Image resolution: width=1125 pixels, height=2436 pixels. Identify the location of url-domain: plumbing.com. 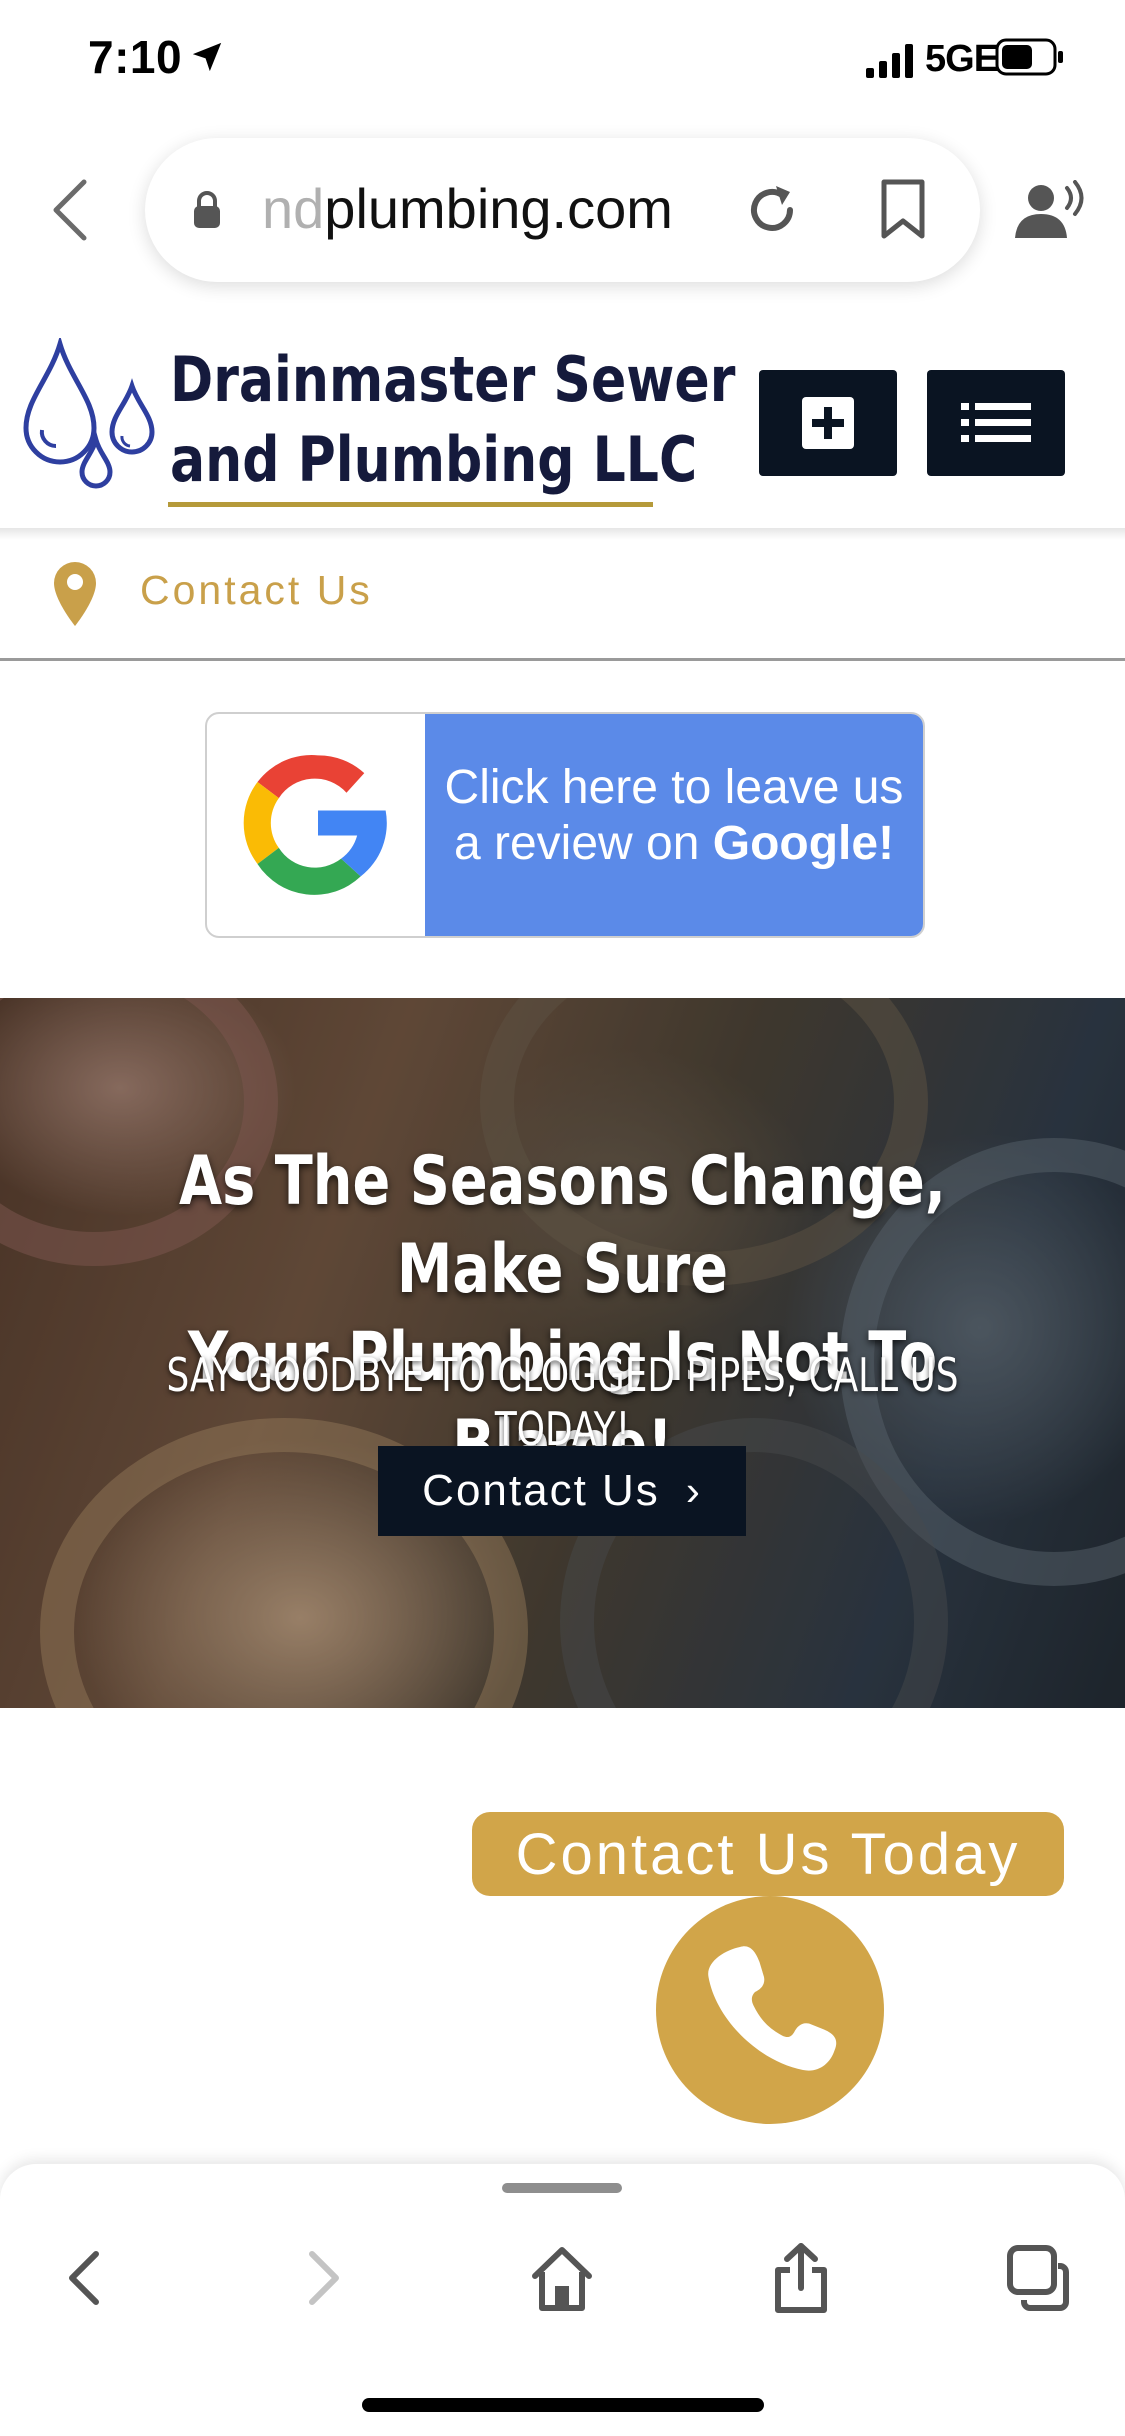
(498, 208).